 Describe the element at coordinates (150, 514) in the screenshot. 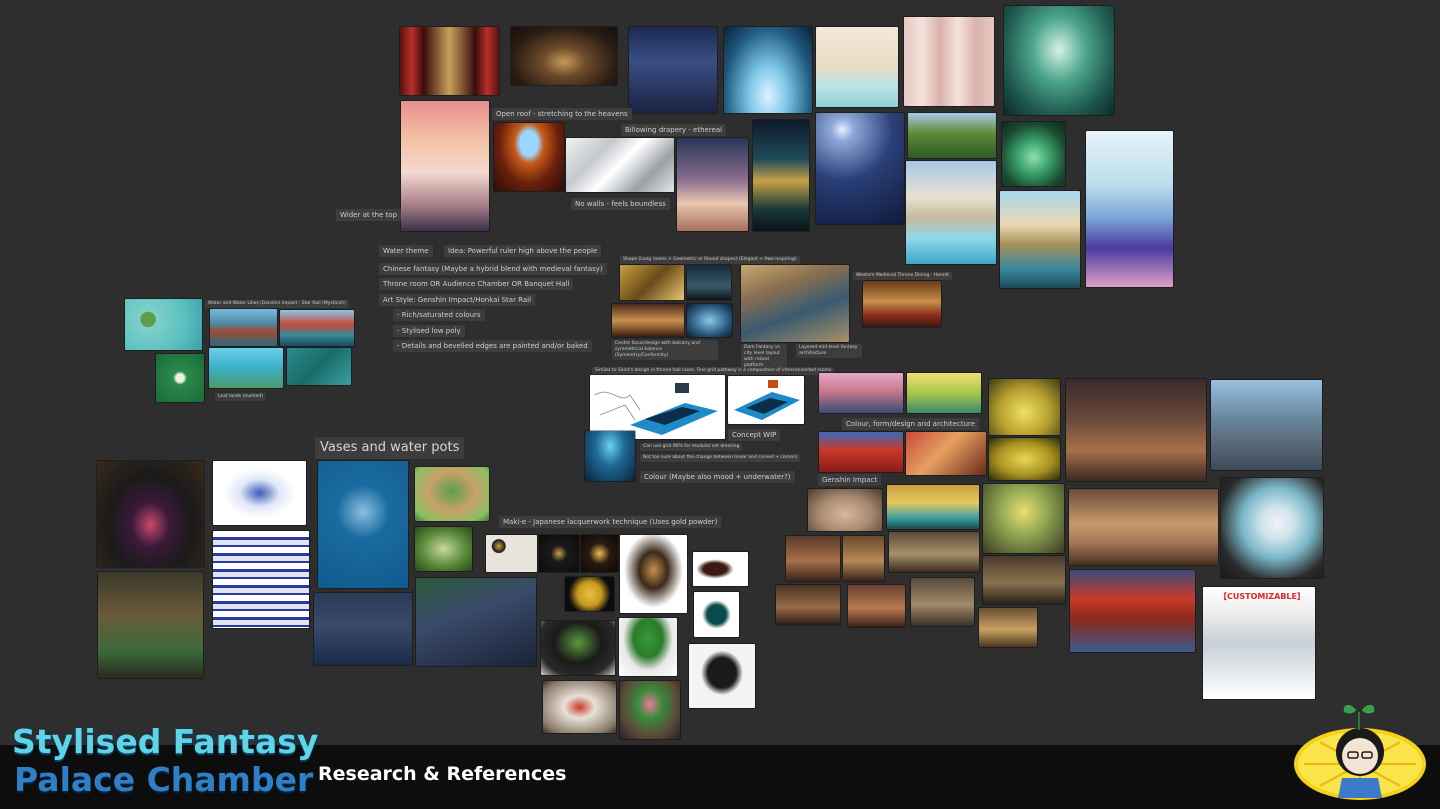

I see `black-cloisonne-vase-image` at that location.